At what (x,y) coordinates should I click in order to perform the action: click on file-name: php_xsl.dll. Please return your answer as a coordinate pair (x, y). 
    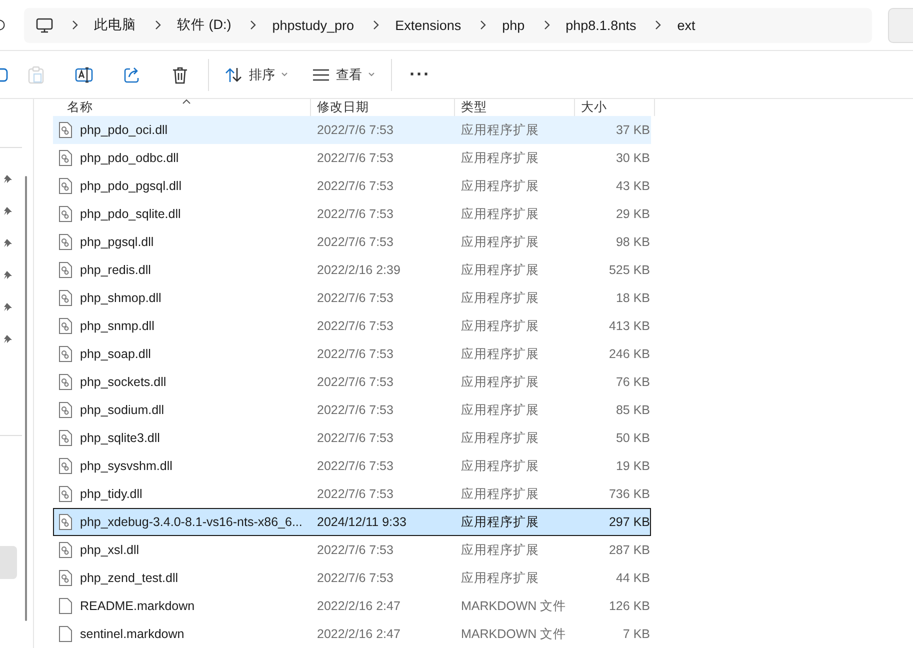
    Looking at the image, I should click on (110, 550).